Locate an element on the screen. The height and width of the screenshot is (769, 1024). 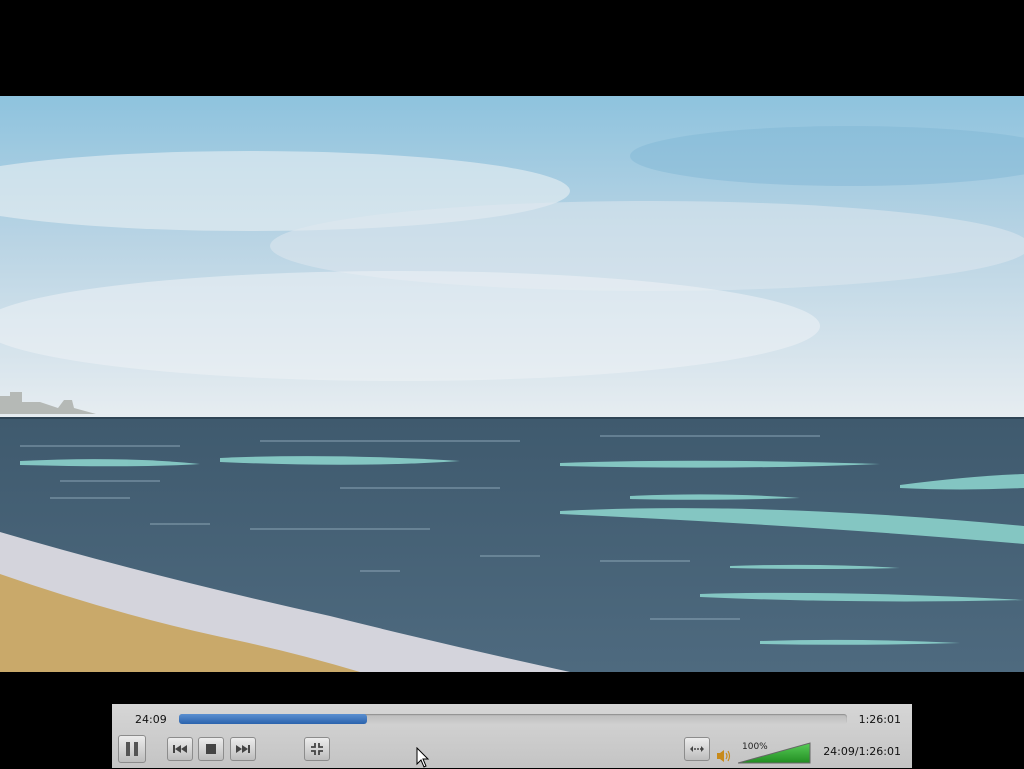
fullscreen-icon is located at coordinates (317, 749).